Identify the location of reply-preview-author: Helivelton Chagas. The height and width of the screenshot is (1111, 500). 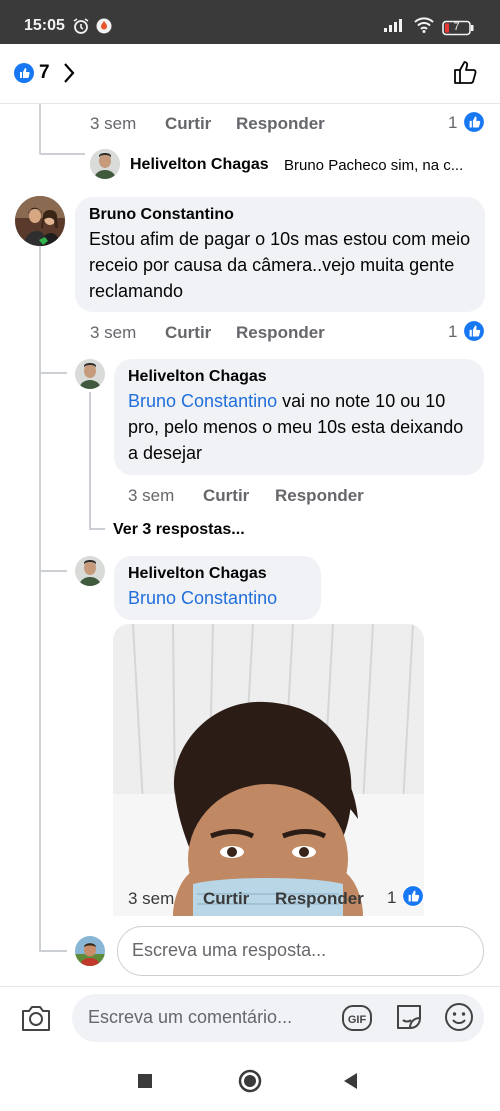
(199, 165).